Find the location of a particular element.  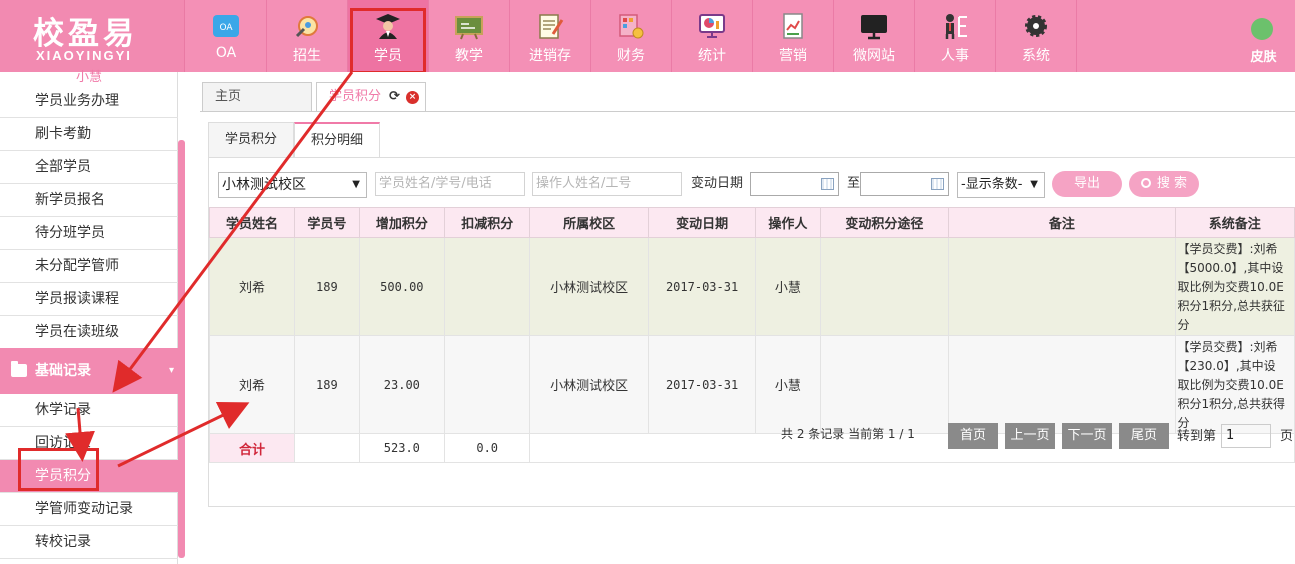

tab-student-points: 学员积分 ⟳ × is located at coordinates (371, 97).